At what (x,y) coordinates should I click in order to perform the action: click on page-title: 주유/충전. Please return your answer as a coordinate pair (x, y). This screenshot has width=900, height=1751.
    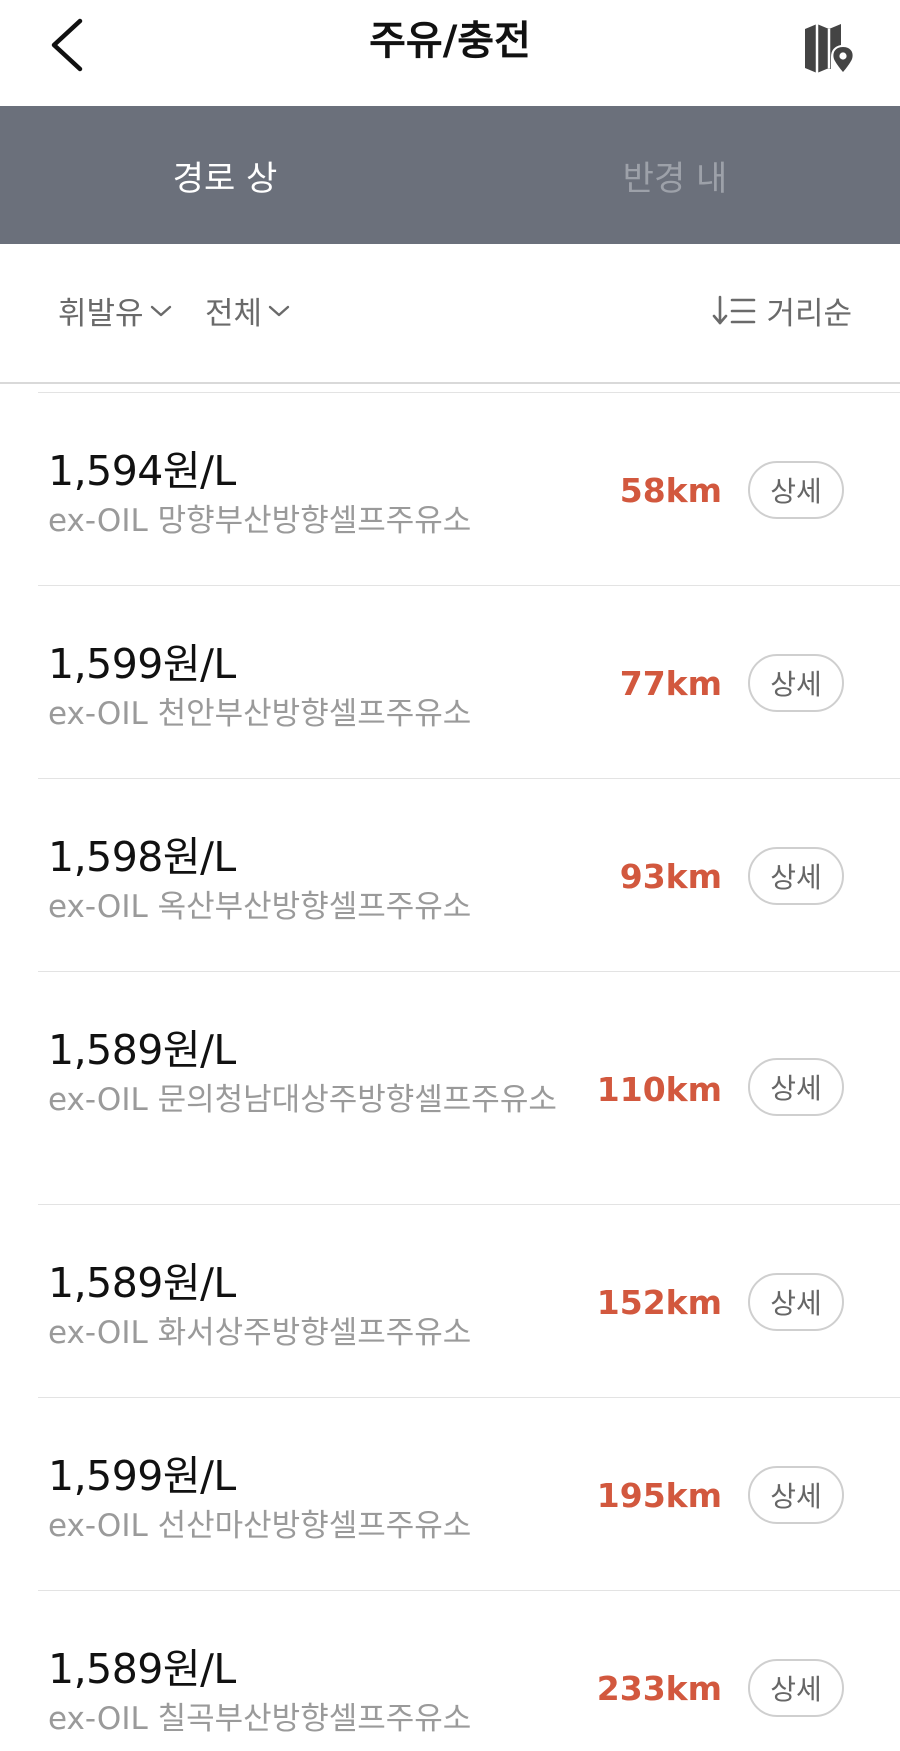
    Looking at the image, I should click on (450, 41).